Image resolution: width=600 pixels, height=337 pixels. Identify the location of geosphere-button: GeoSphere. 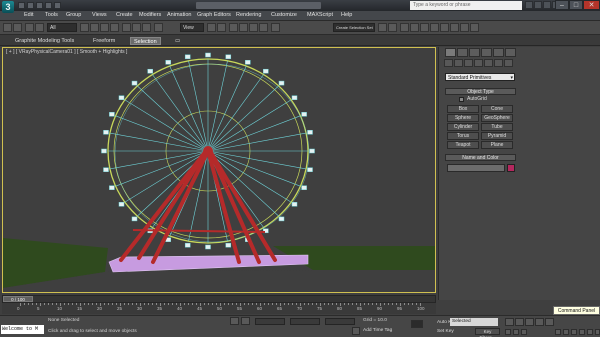
(497, 118).